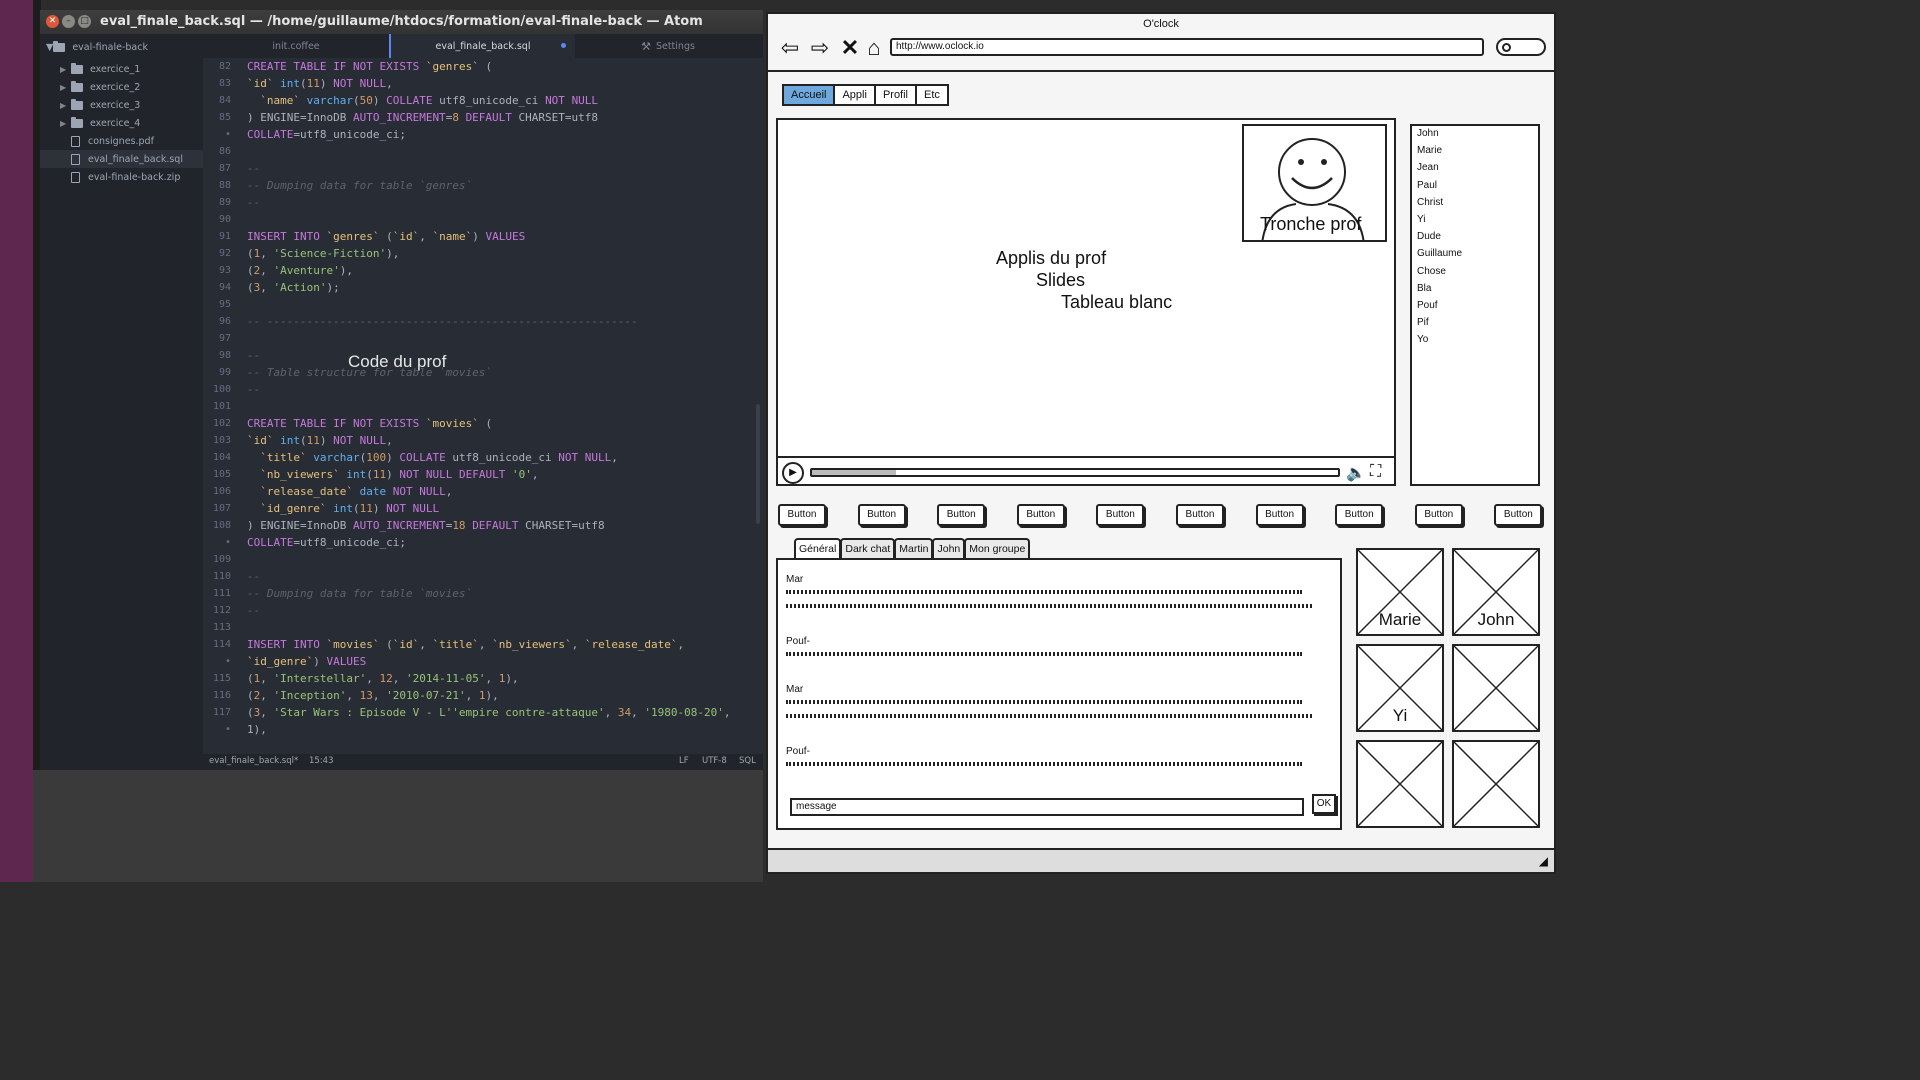  Describe the element at coordinates (1059, 694) in the screenshot. I see `chat-panel: message OK Mar Pouf- Mar Pouf-` at that location.